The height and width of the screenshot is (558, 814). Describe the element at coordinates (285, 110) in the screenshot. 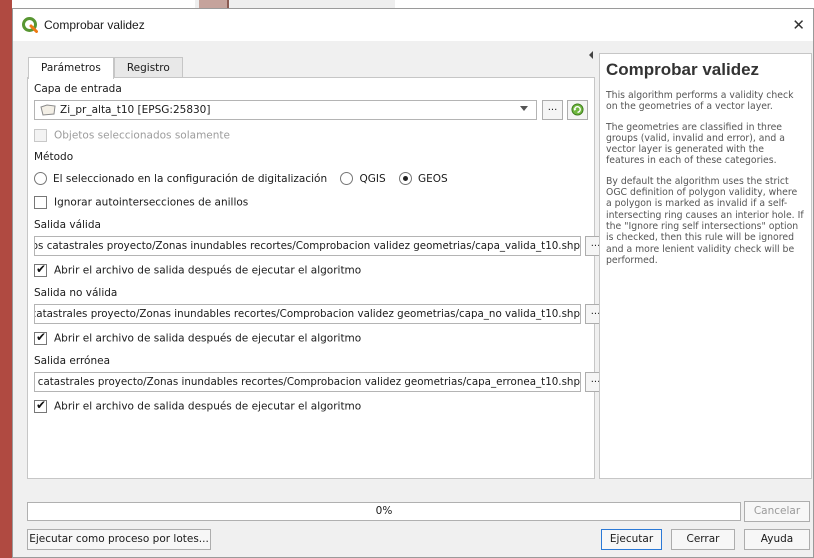

I see `input-layer-combo: Zi_pr_alta_t10 [EPSG:25830]` at that location.